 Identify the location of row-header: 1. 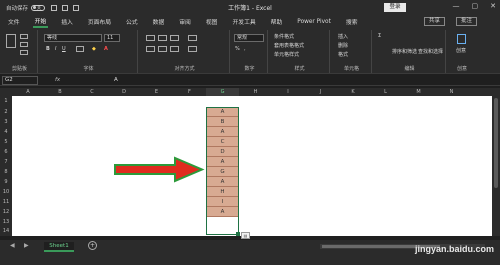
(6, 101).